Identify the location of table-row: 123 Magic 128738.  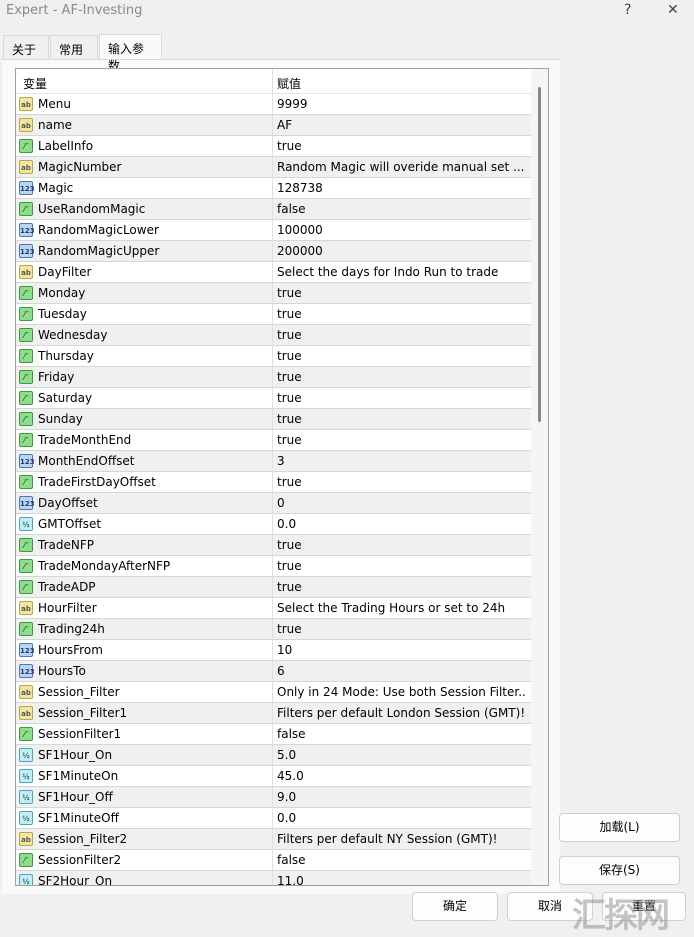
(274, 188).